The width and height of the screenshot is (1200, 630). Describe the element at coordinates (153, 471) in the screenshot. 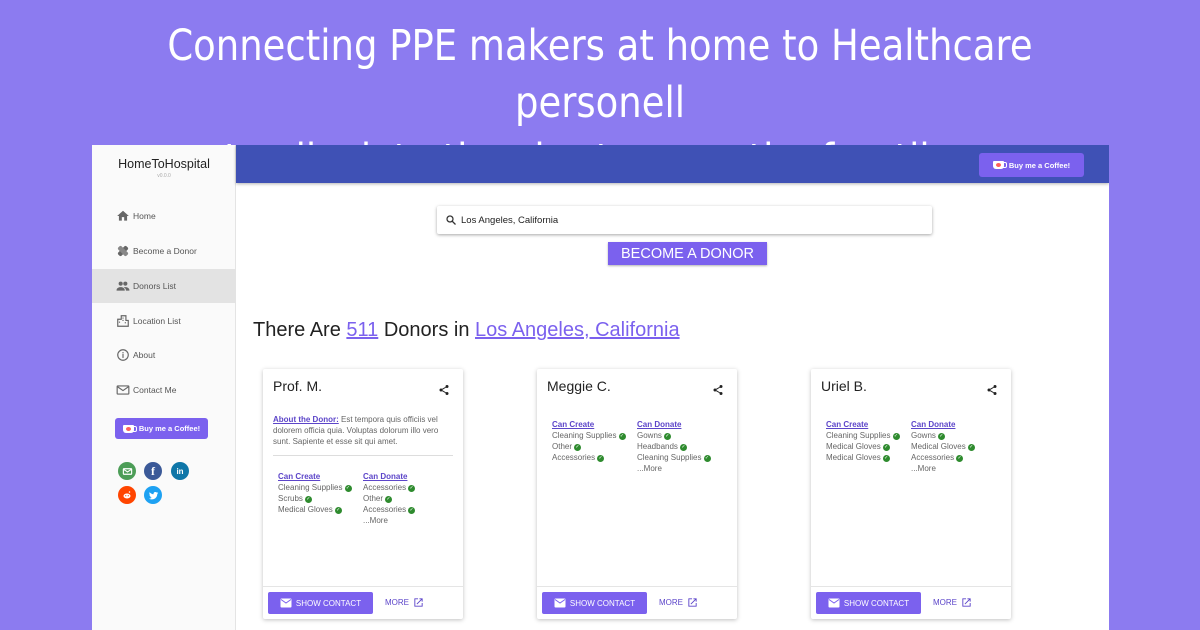

I see `facebook-icon: f` at that location.